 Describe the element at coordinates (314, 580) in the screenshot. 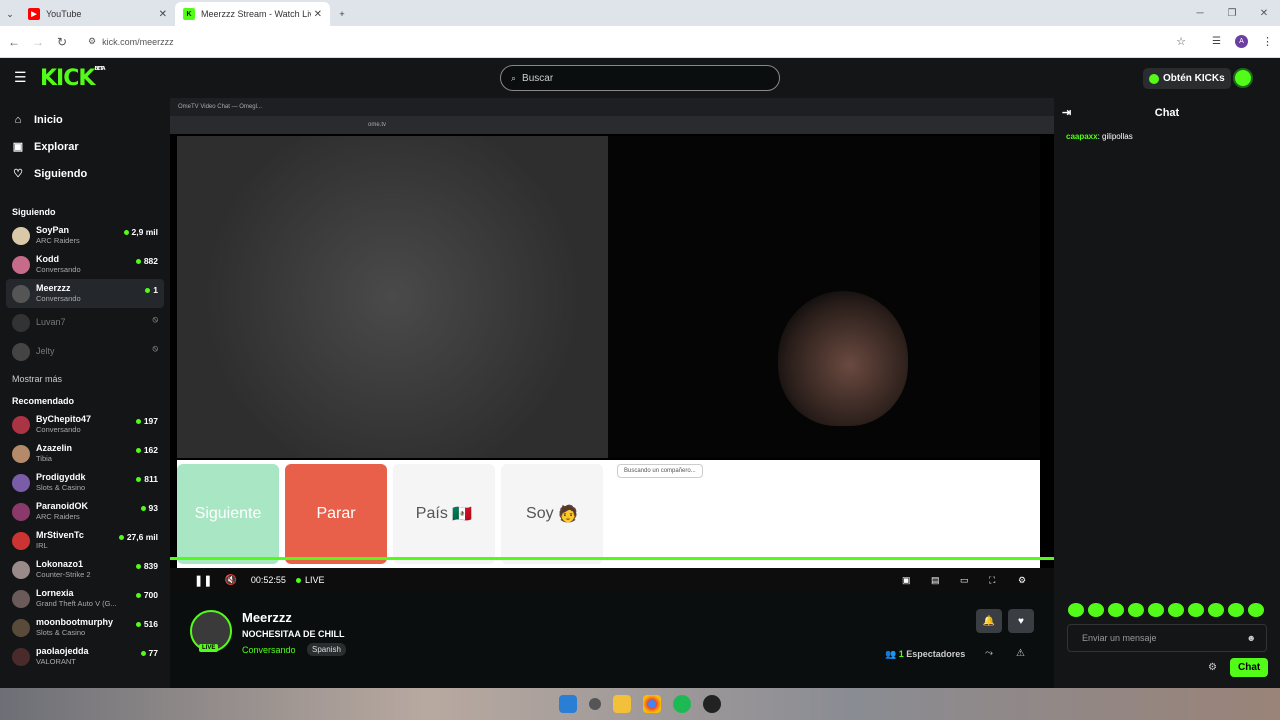

I see `live-label: LIVE` at that location.